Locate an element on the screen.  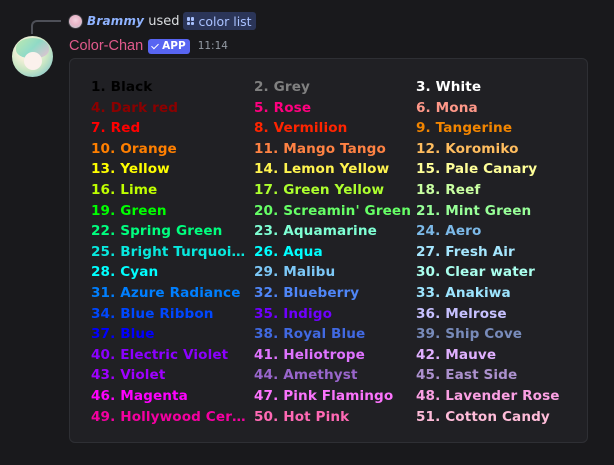
color-list-item: 23. Aquamarine is located at coordinates (315, 231).